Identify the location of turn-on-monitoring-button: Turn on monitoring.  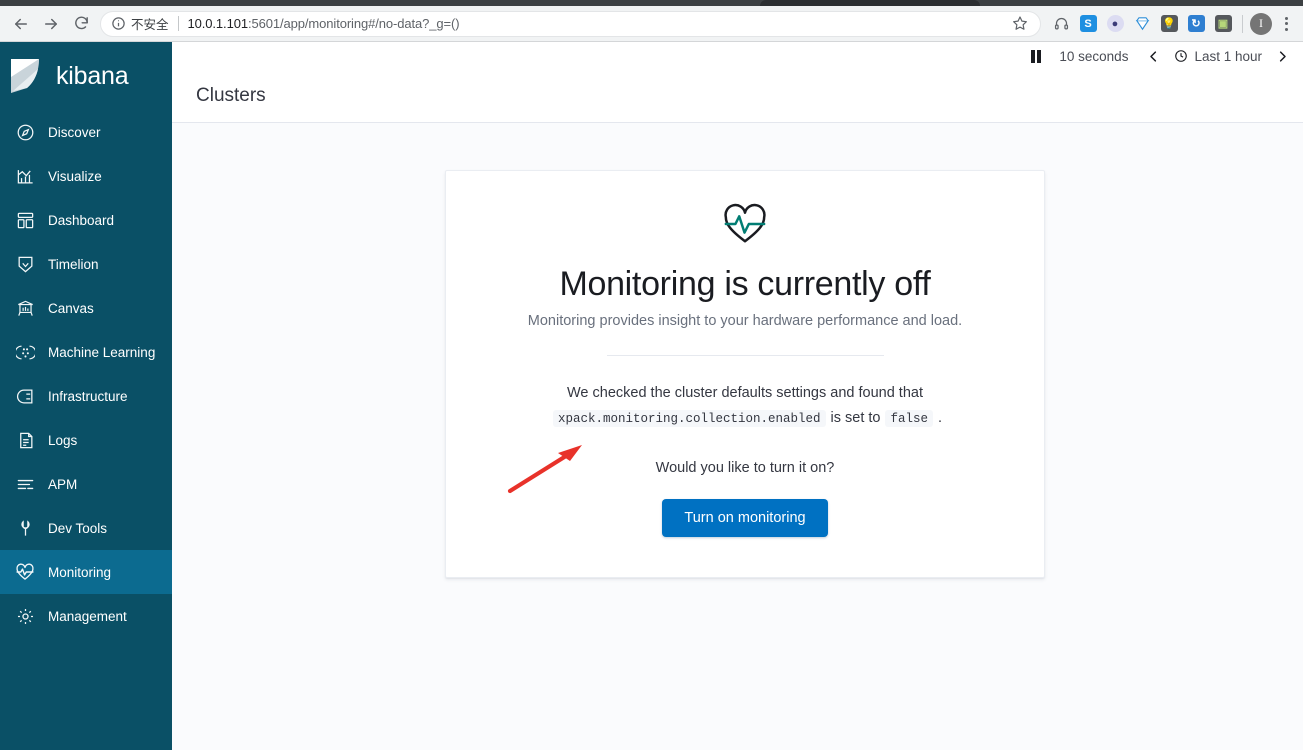
(745, 518).